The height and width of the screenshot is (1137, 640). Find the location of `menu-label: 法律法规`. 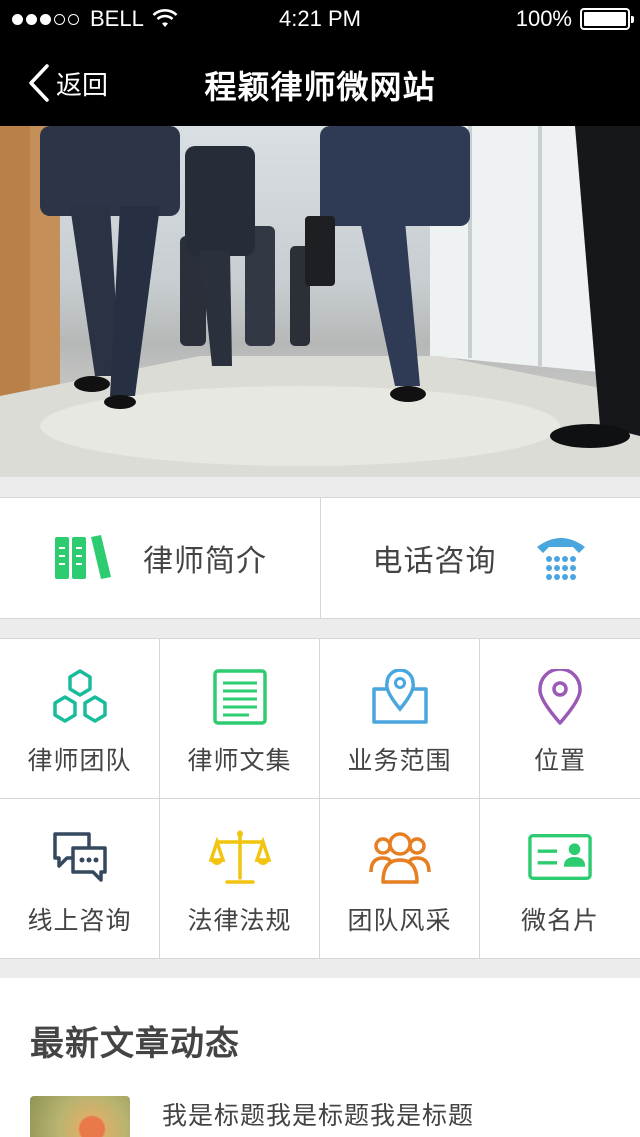

menu-label: 法律法规 is located at coordinates (239, 920).